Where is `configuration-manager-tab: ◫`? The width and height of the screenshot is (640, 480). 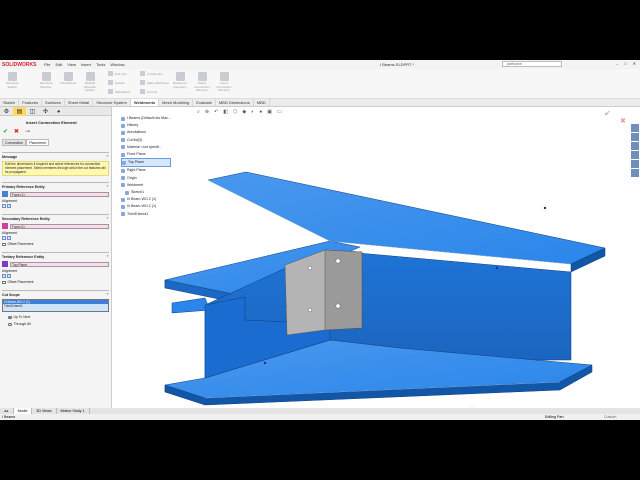
configuration-manager-tab: ◫ is located at coordinates (32, 111).